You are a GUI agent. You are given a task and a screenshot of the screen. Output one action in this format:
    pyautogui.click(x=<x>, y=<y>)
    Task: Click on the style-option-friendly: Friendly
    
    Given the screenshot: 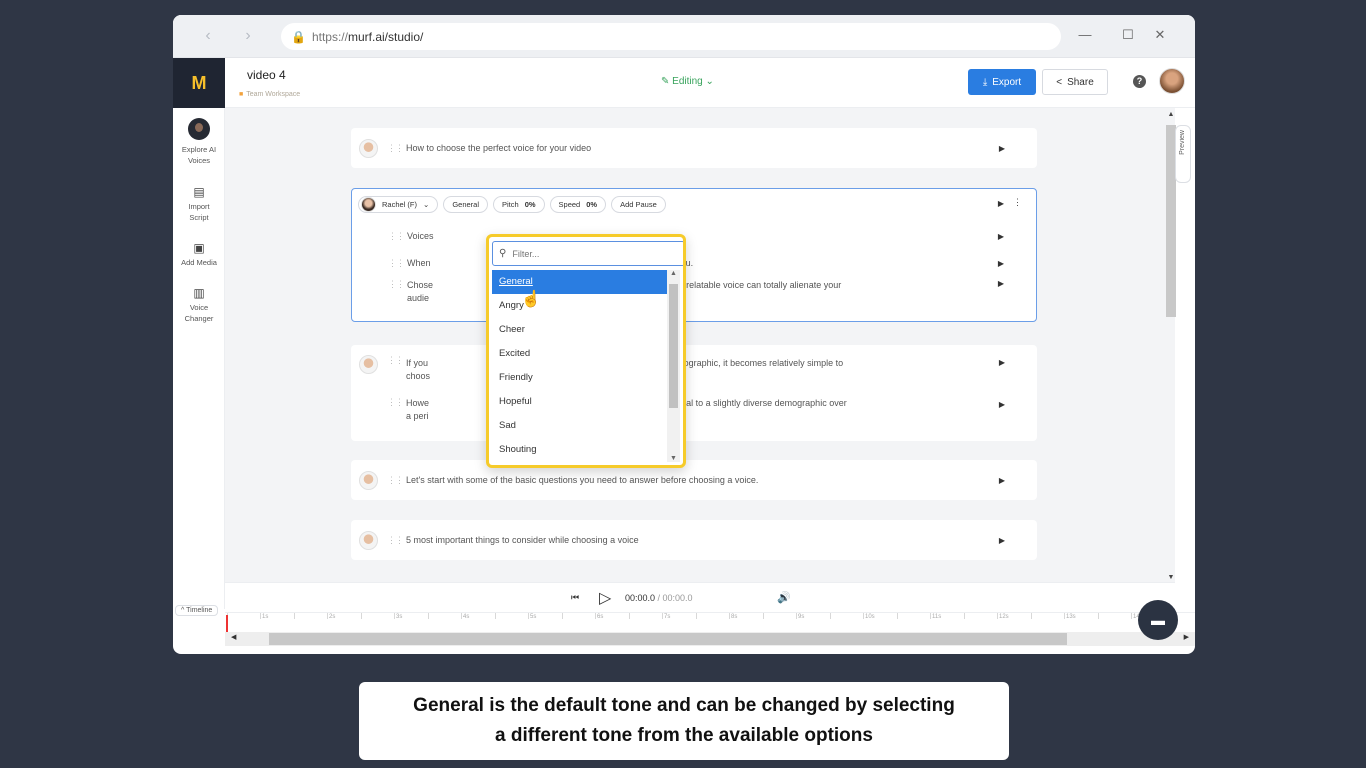 What is the action you would take?
    pyautogui.click(x=579, y=378)
    